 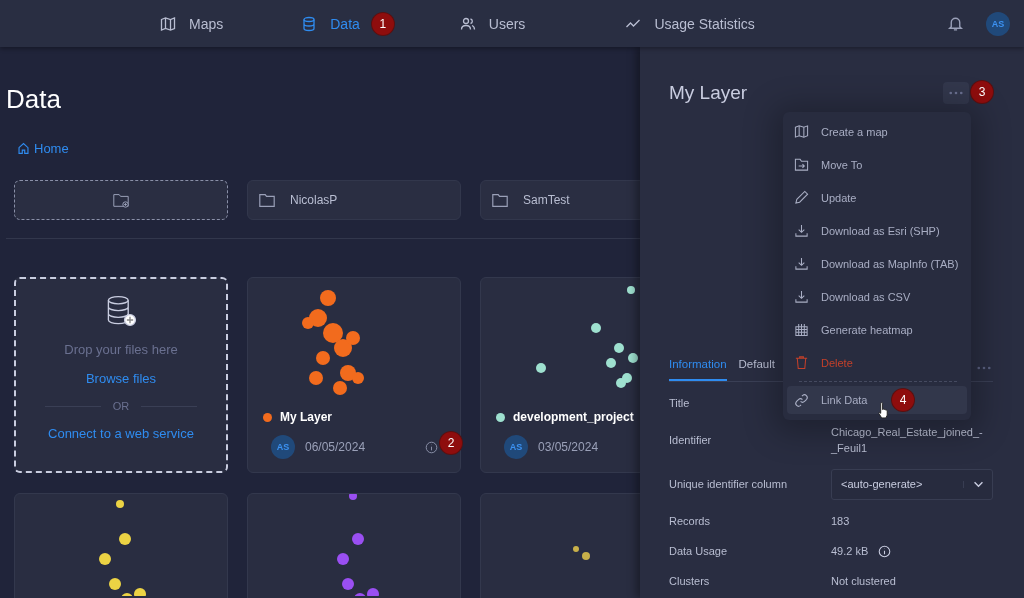 I want to click on folder-plus-icon, so click(x=121, y=200).